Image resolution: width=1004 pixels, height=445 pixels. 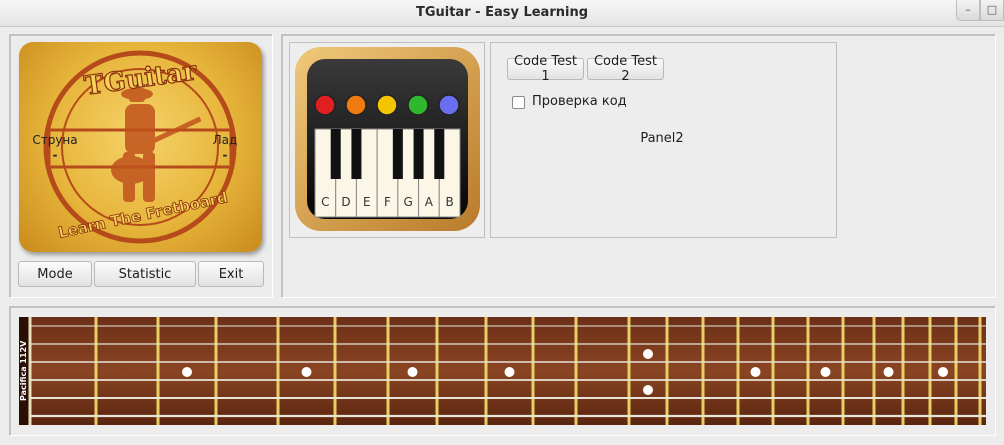 I want to click on window-controls: – □, so click(x=980, y=11).